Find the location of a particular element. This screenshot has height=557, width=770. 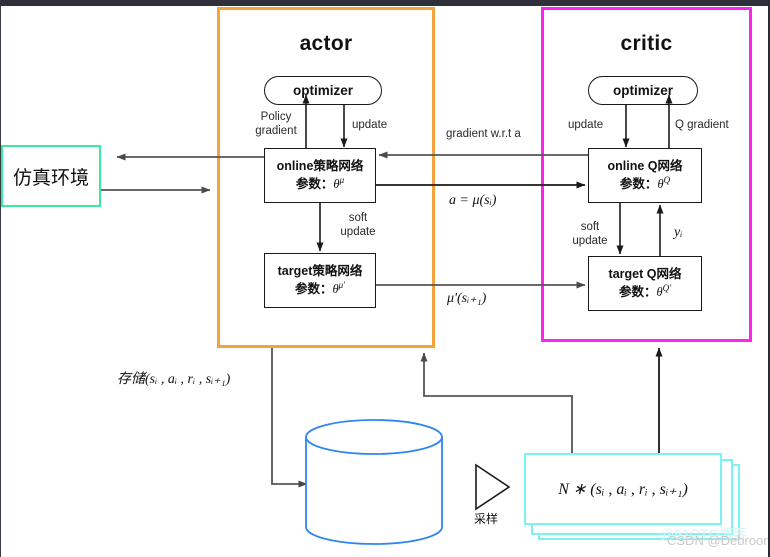

edge-label-mu-prime: μ'(sᵢ₊₁) is located at coordinates (467, 298).